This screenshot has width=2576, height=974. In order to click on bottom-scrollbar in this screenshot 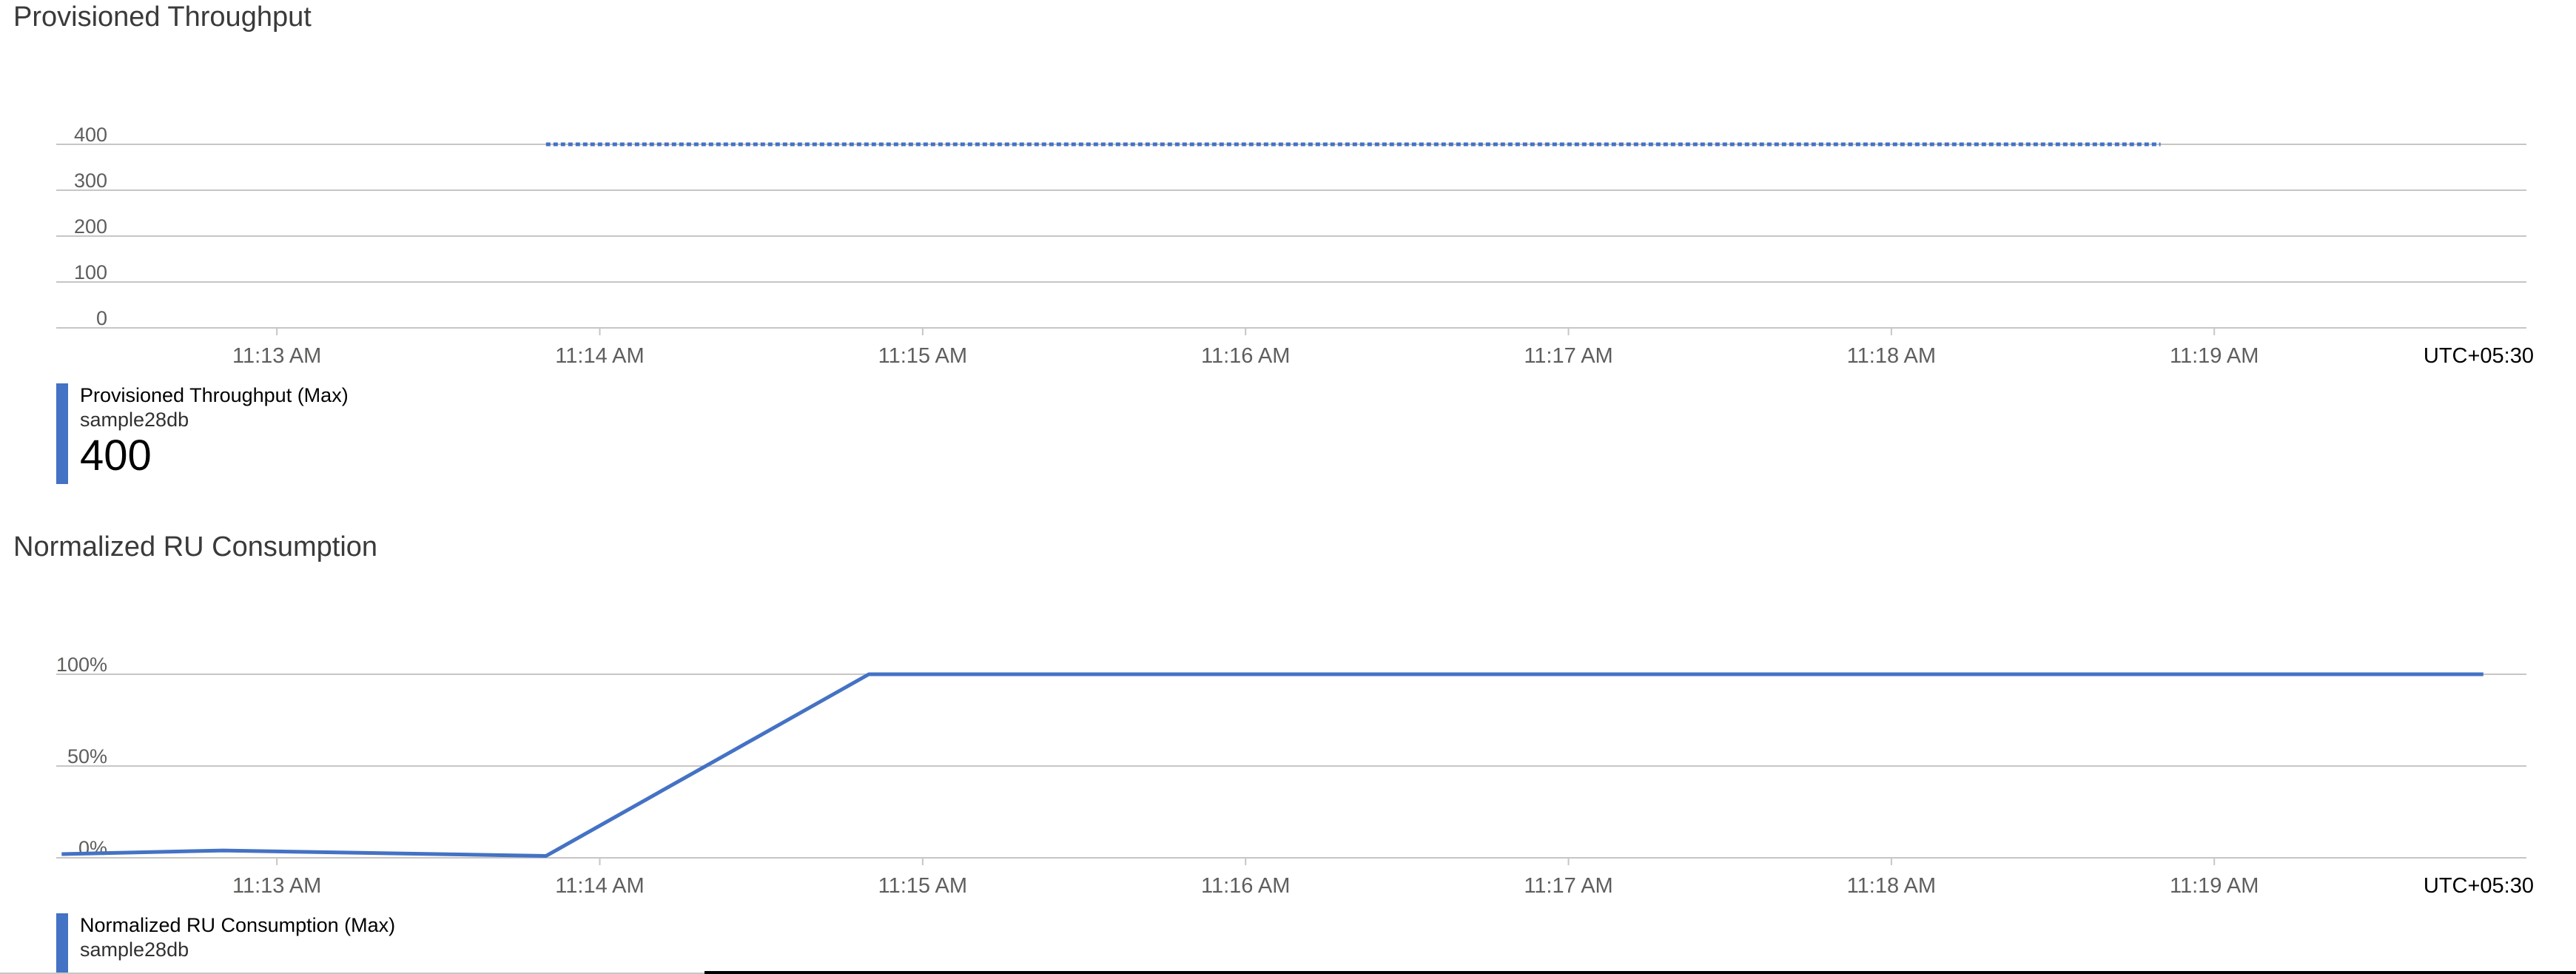, I will do `click(1640, 972)`.